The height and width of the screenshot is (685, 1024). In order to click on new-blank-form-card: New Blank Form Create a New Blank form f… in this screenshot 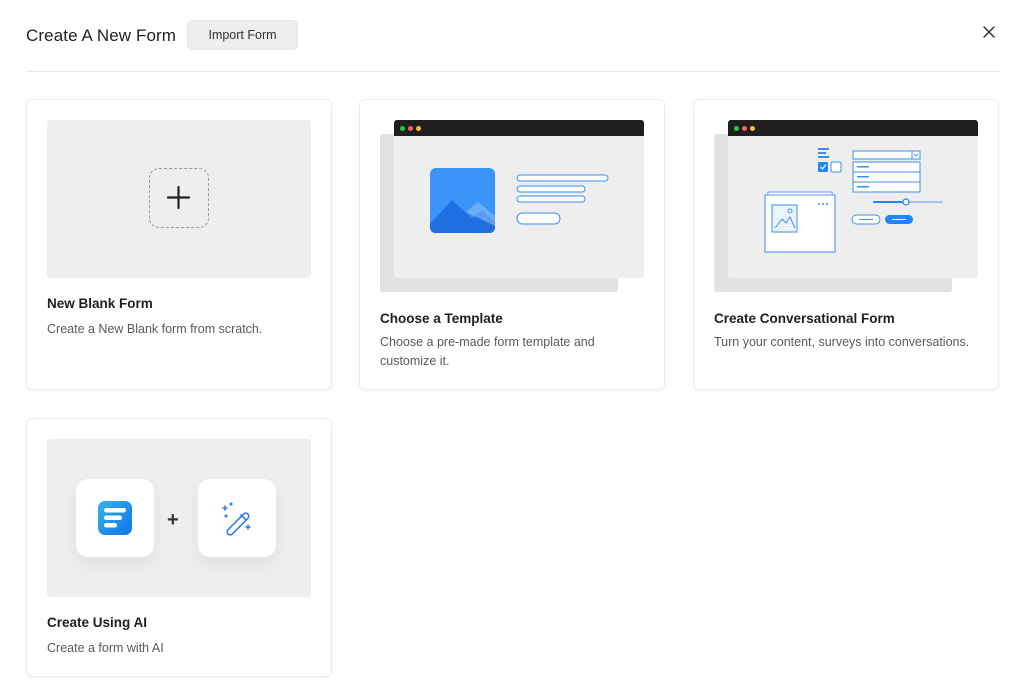, I will do `click(179, 244)`.